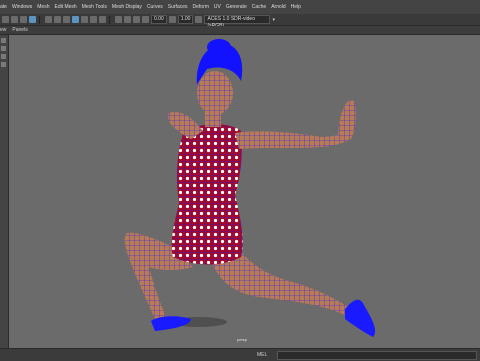 The image size is (480, 361). What do you see at coordinates (94, 7) in the screenshot?
I see `menu-mesh-tools: Mesh Tools` at bounding box center [94, 7].